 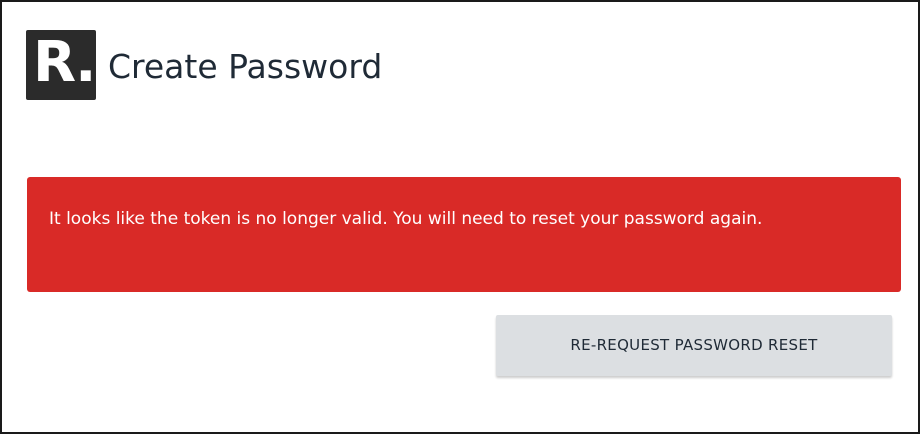 I want to click on rerequest-password-reset-button: RE-REQUEST PASSWORD RESET, so click(x=694, y=345).